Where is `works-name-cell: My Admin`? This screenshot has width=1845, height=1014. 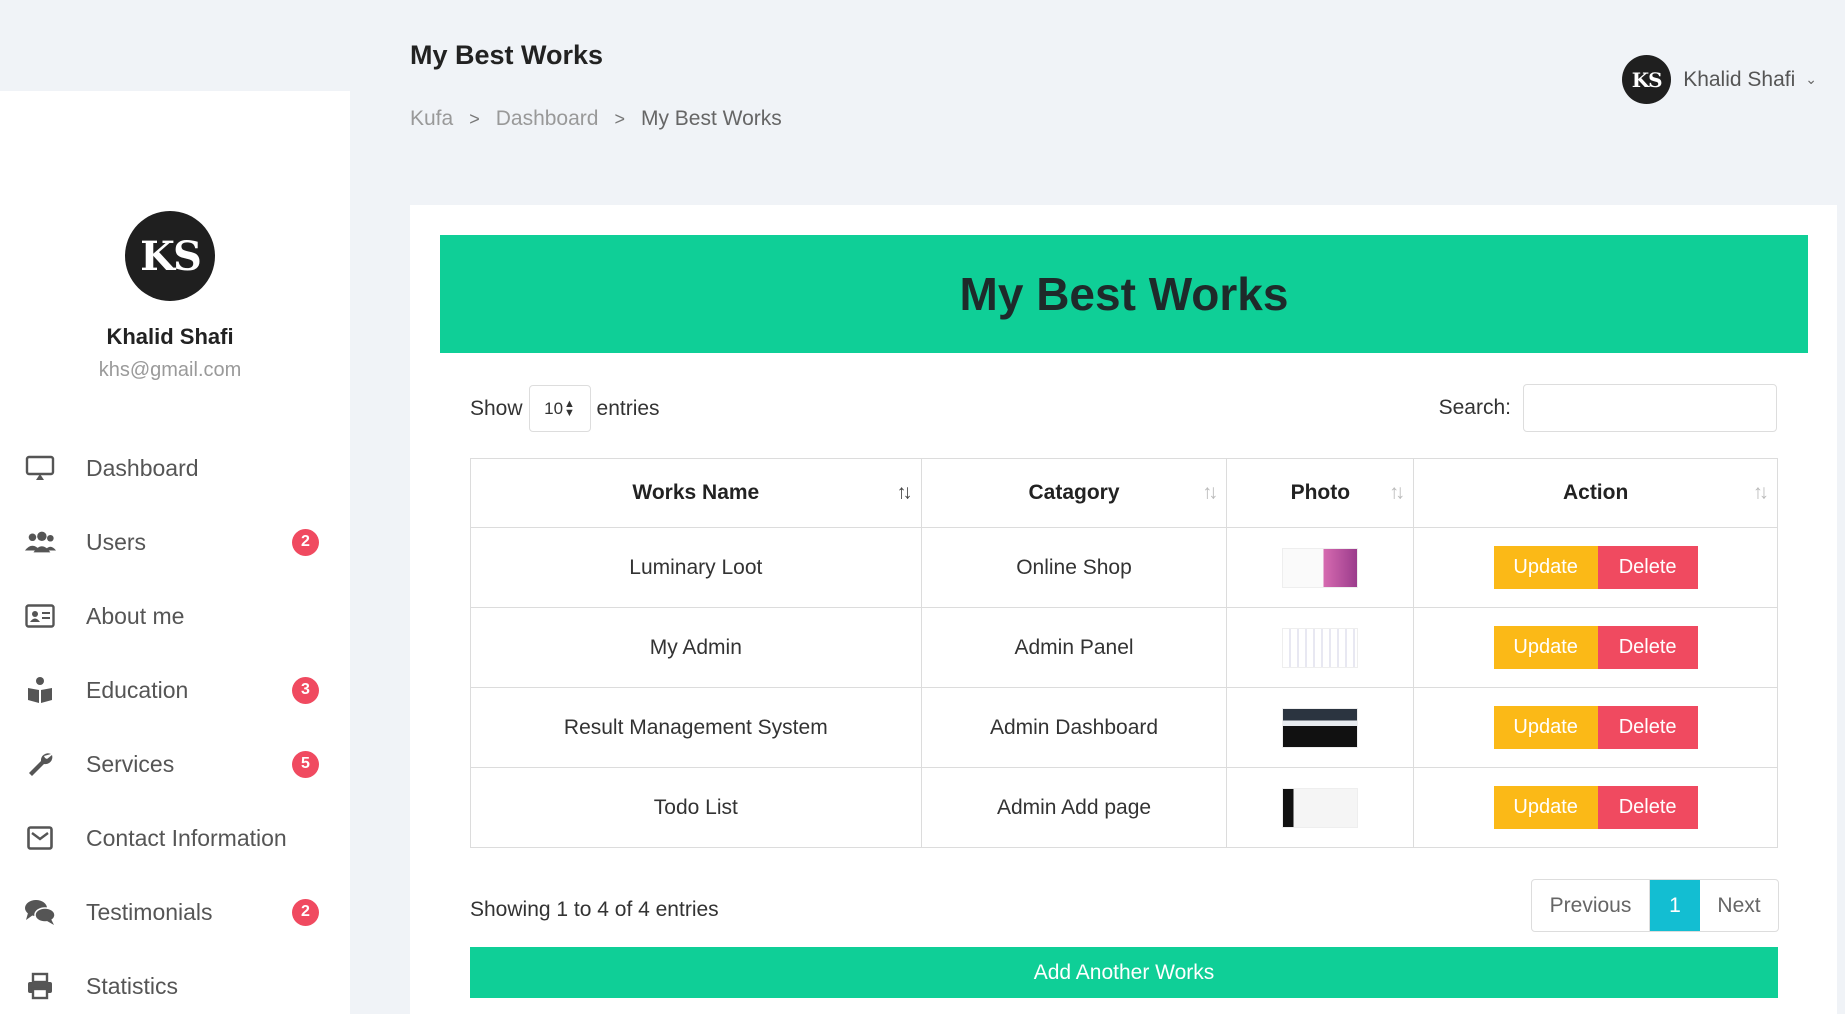 works-name-cell: My Admin is located at coordinates (696, 647).